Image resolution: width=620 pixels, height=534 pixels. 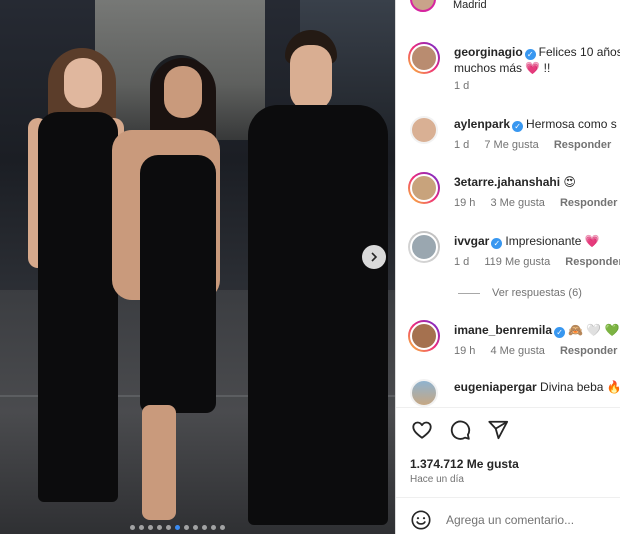 I want to click on comment-text: imane_benremila ✓ 🙈 🤍 💚, so click(x=537, y=330).